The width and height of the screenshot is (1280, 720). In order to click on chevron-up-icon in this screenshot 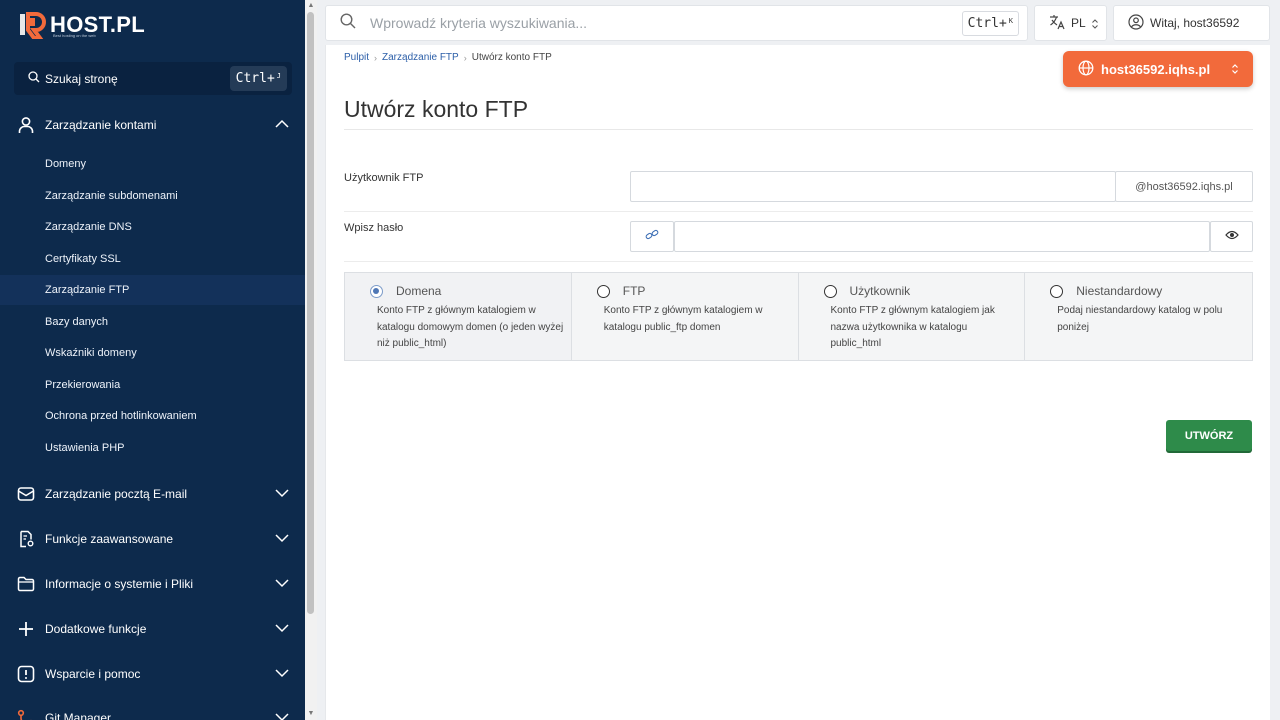, I will do `click(282, 125)`.